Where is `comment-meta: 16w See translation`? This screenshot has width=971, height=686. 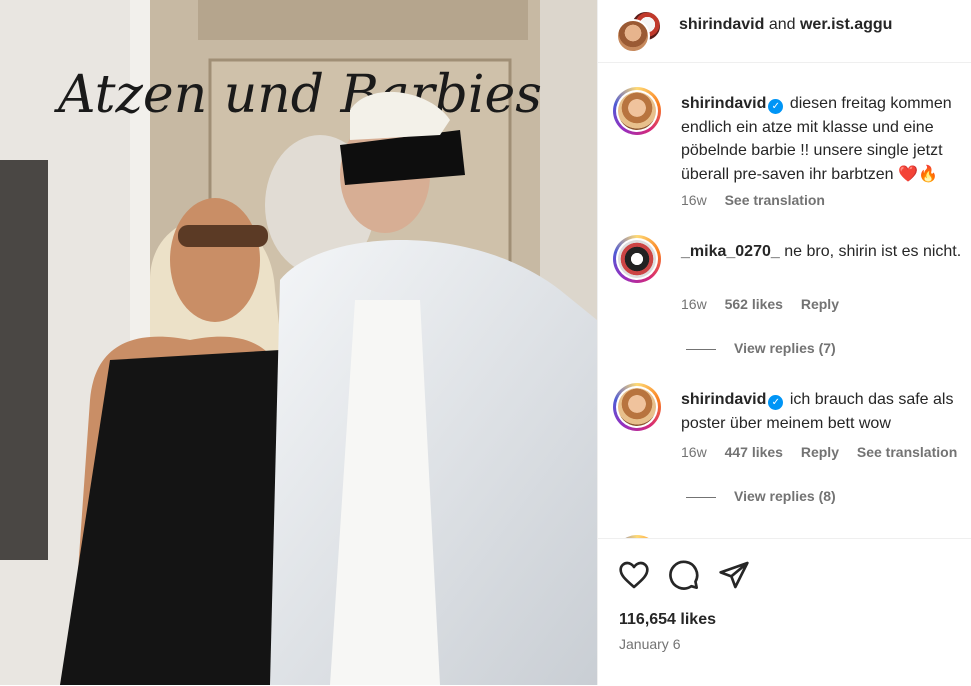 comment-meta: 16w See translation is located at coordinates (760, 200).